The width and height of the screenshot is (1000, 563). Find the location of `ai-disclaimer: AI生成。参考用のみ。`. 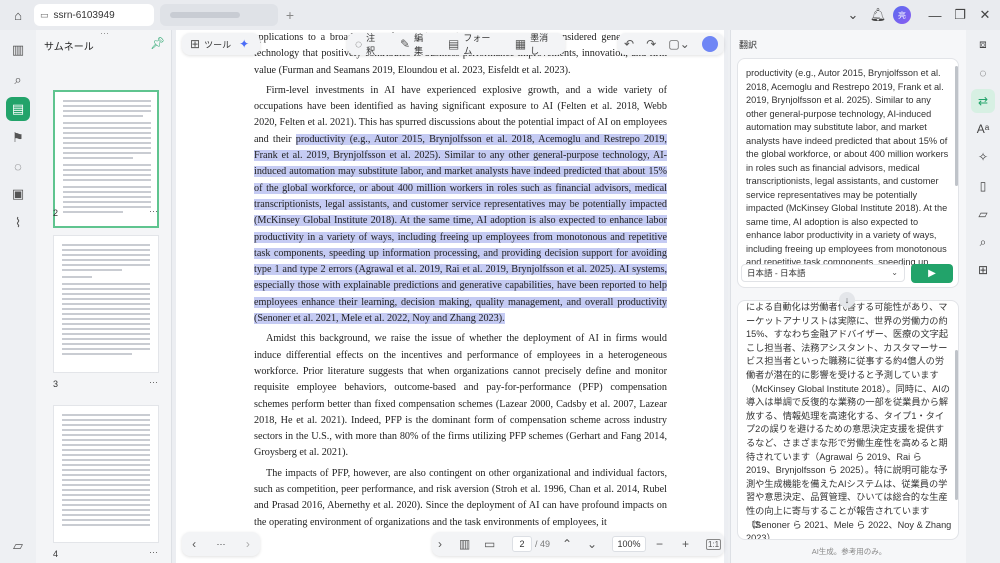

ai-disclaimer: AI生成。参考用のみ。 is located at coordinates (849, 551).